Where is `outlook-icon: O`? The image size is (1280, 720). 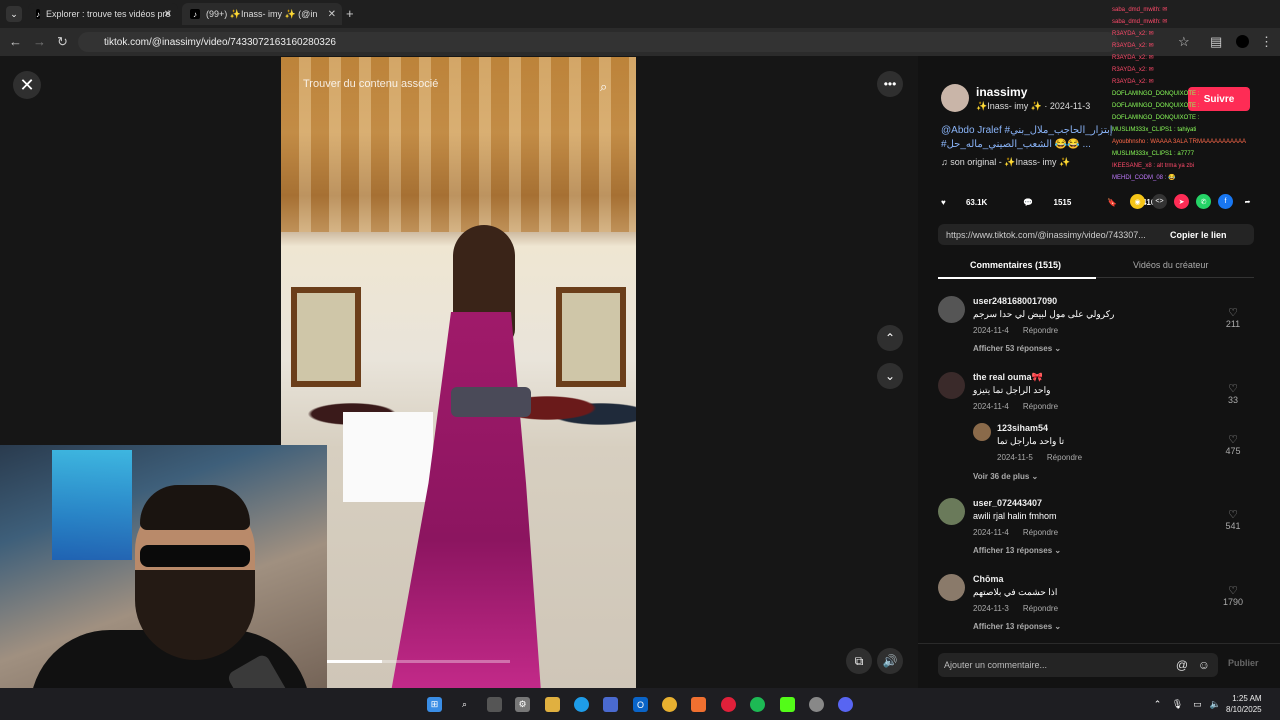
outlook-icon: O is located at coordinates (640, 704).